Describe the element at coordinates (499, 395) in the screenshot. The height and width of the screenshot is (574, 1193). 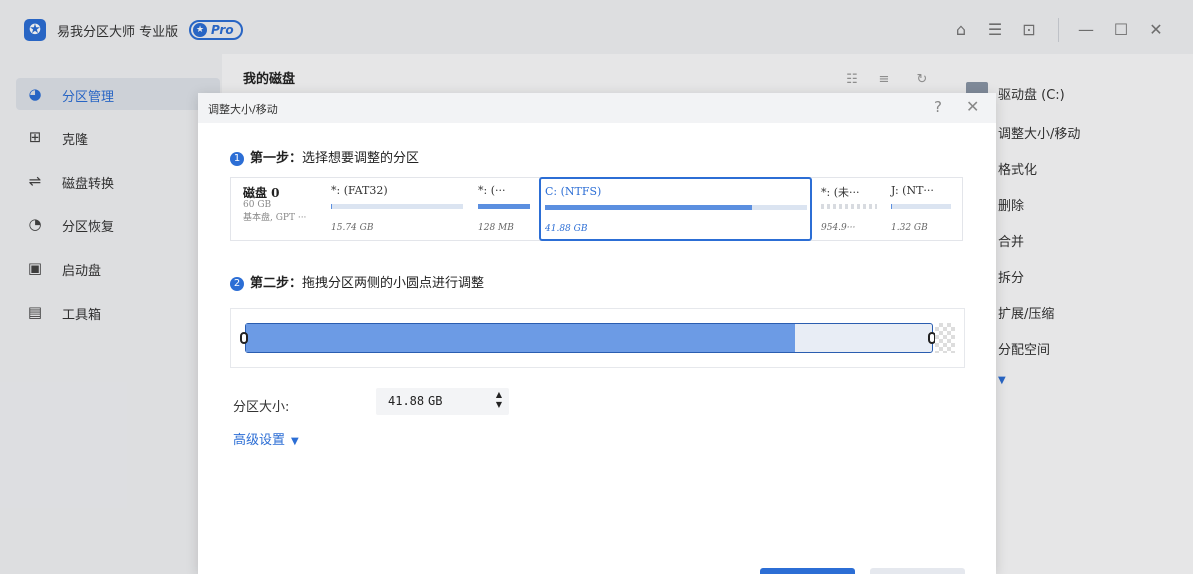
I see `stepper-up-icon: ▲` at that location.